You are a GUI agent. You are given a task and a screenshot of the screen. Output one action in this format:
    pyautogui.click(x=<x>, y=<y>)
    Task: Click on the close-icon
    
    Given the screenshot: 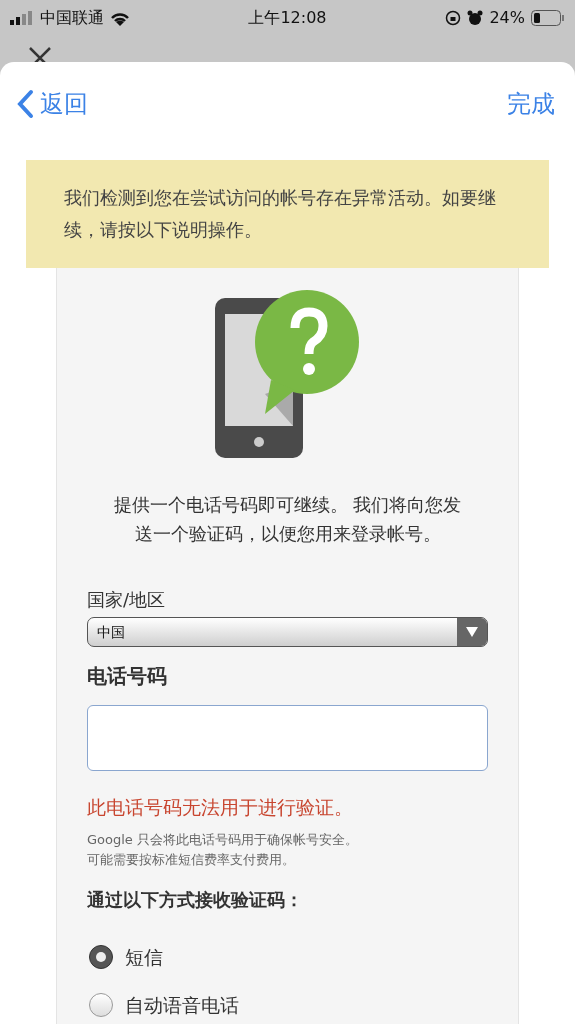 What is the action you would take?
    pyautogui.click(x=40, y=54)
    